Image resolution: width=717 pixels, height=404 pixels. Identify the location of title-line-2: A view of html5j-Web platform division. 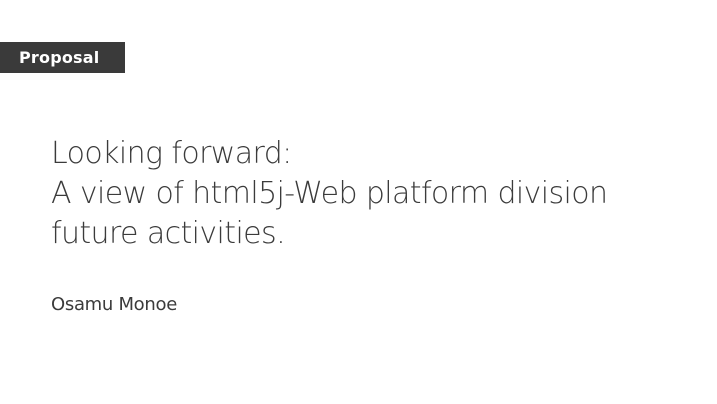
(329, 193).